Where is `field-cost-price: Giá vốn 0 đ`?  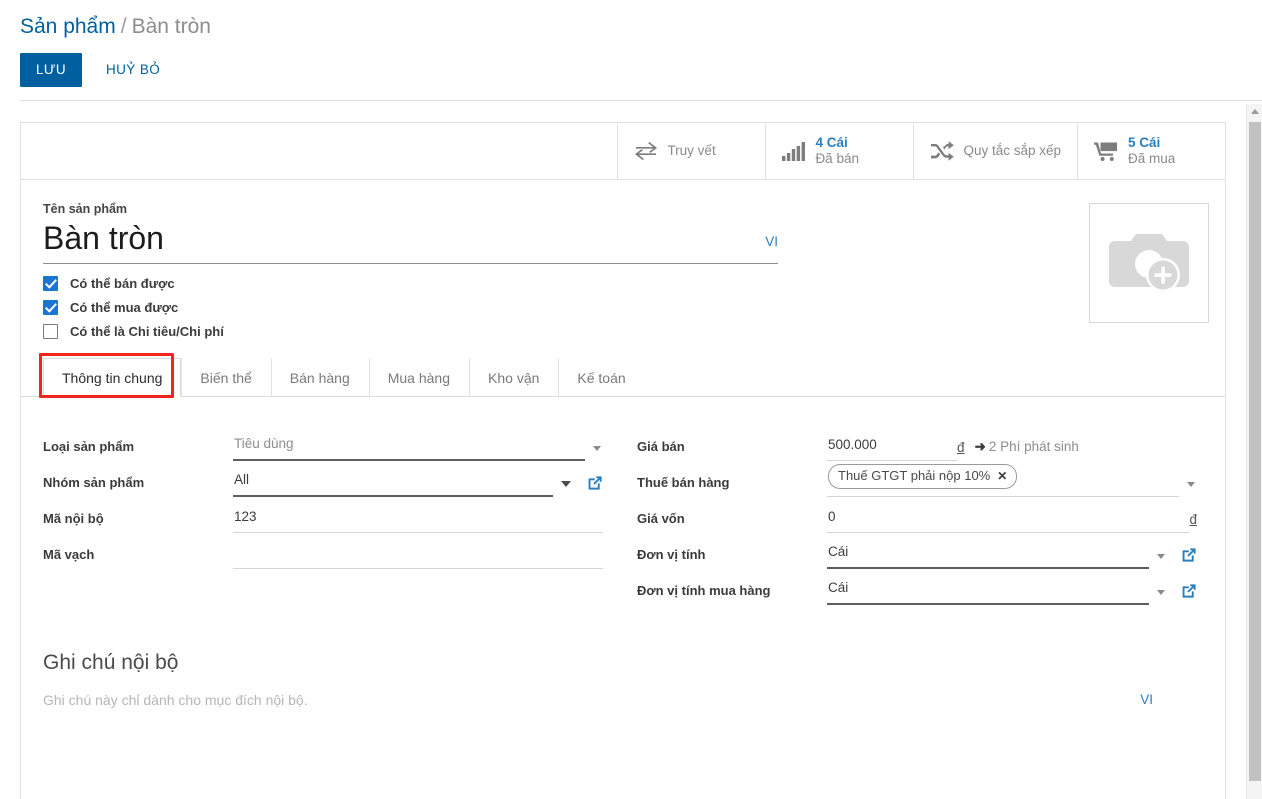 field-cost-price: Giá vốn 0 đ is located at coordinates (917, 515).